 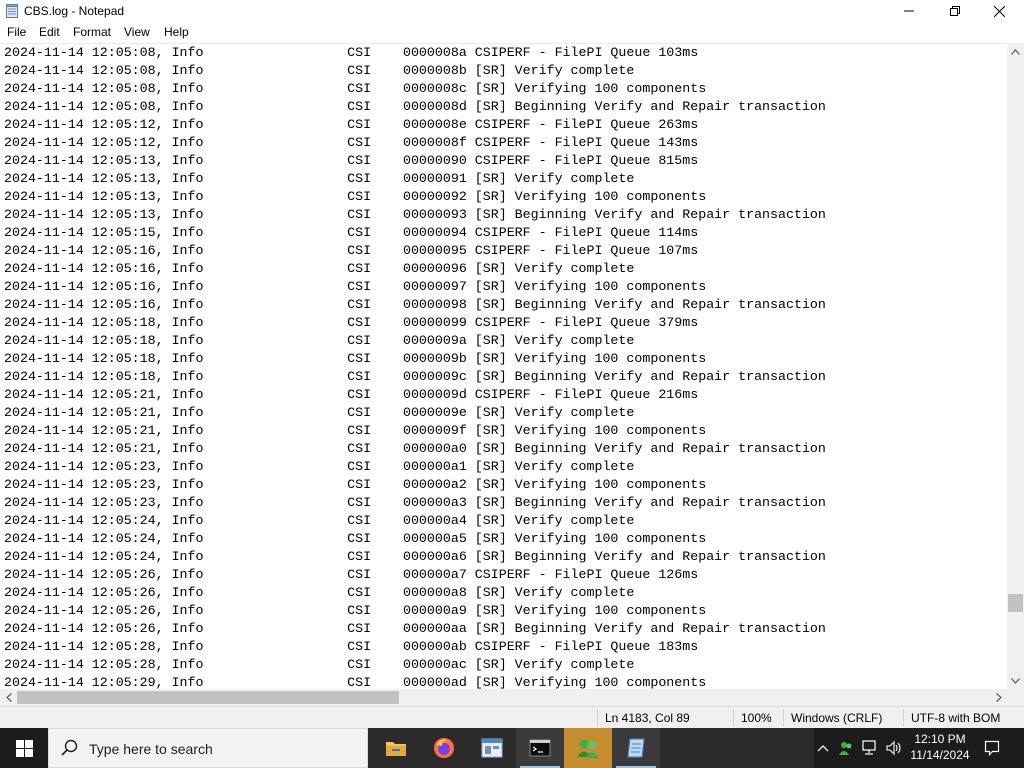 What do you see at coordinates (92, 32) in the screenshot?
I see `menu-format: Format` at bounding box center [92, 32].